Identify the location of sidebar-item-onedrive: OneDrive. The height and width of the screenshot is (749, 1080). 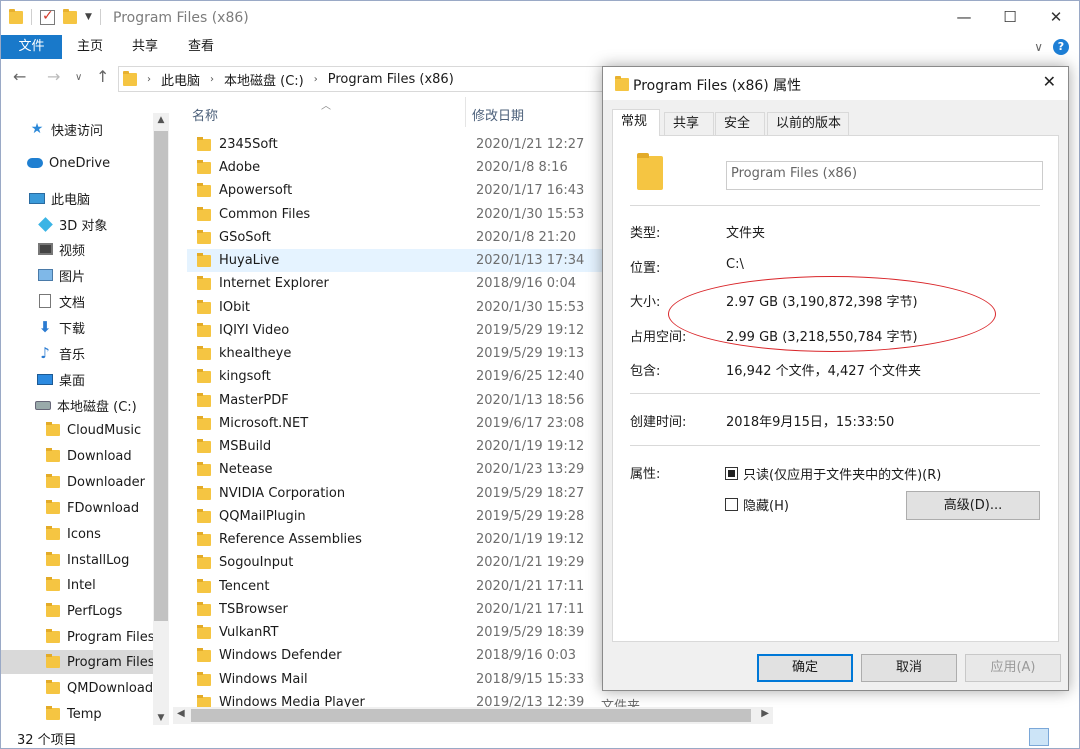
(77, 163).